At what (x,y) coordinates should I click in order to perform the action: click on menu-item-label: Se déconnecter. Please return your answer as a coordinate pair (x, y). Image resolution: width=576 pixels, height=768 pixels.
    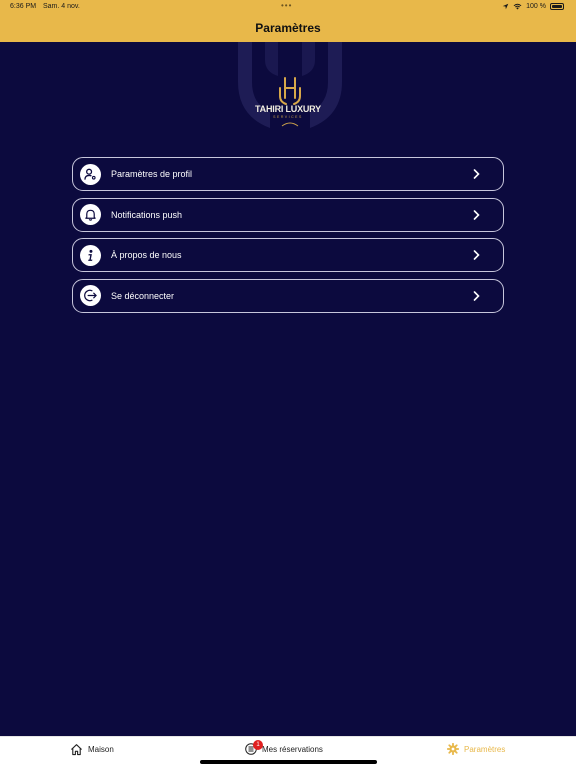
    Looking at the image, I should click on (143, 295).